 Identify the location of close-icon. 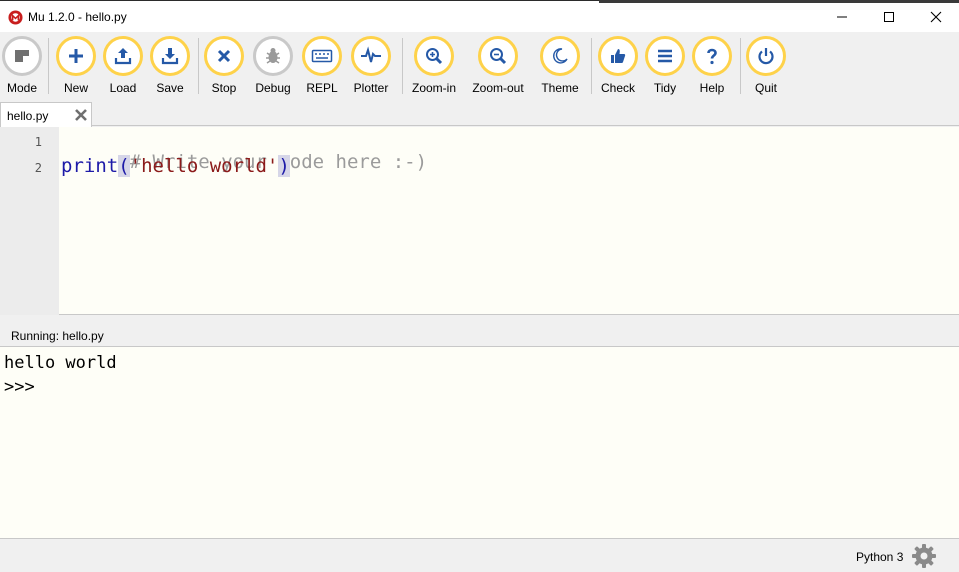
(936, 17).